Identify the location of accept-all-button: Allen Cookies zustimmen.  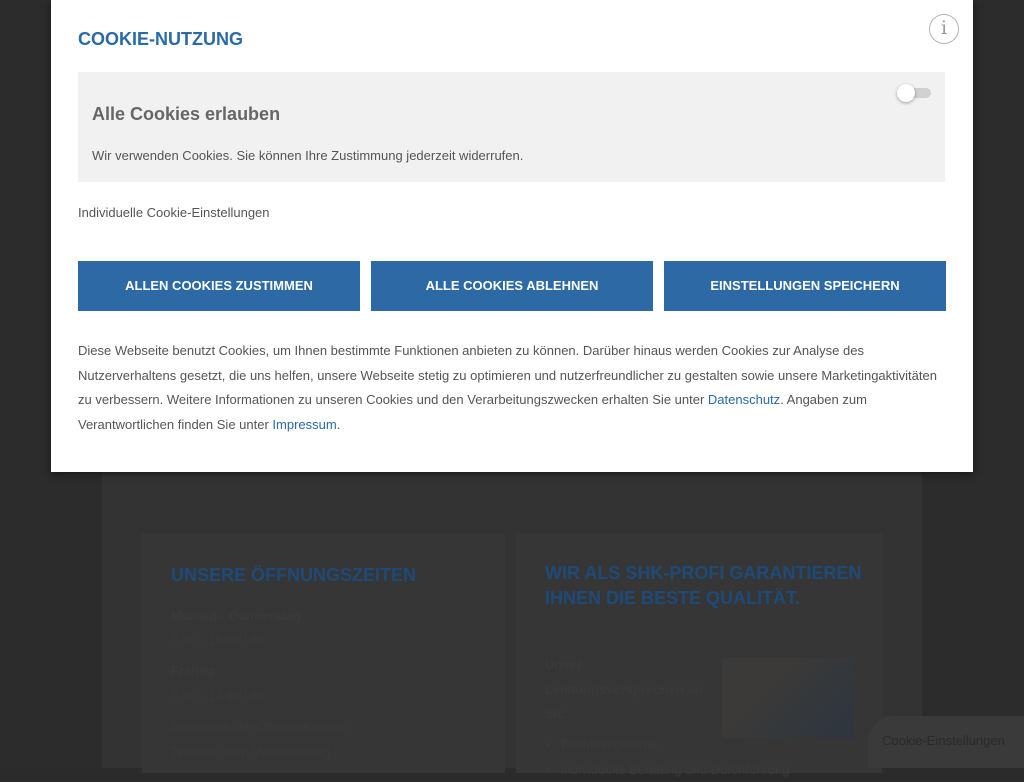
(219, 286).